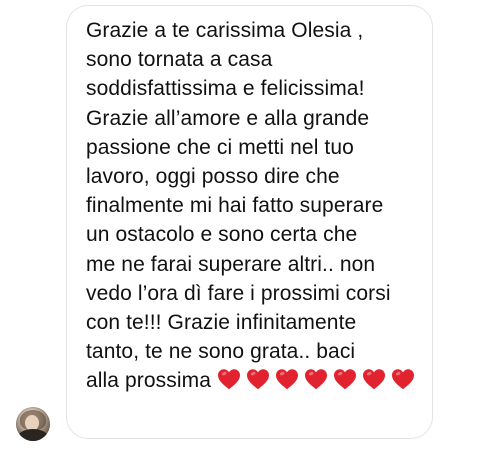  I want to click on message-line: Grazie a te carissima Olesia ,, so click(225, 30).